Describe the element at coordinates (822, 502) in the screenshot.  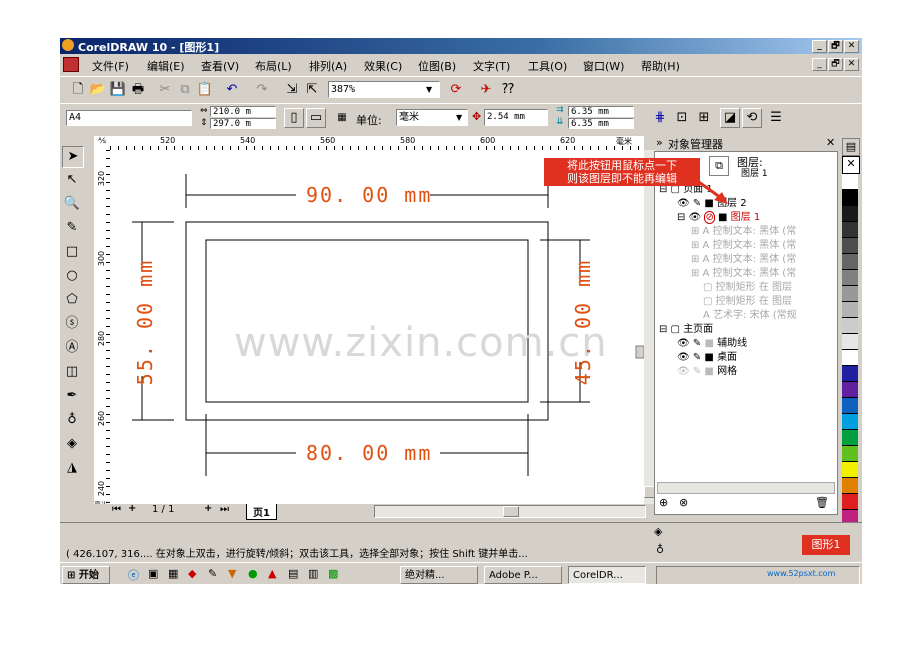
I see `delete-icon: 🗑` at that location.